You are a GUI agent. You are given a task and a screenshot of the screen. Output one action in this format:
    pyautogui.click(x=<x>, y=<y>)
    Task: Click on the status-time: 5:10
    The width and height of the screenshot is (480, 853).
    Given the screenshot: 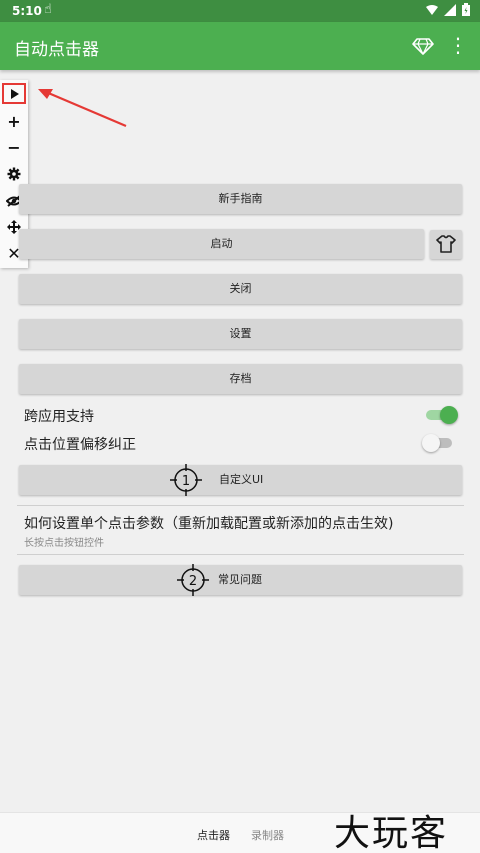 What is the action you would take?
    pyautogui.click(x=27, y=11)
    